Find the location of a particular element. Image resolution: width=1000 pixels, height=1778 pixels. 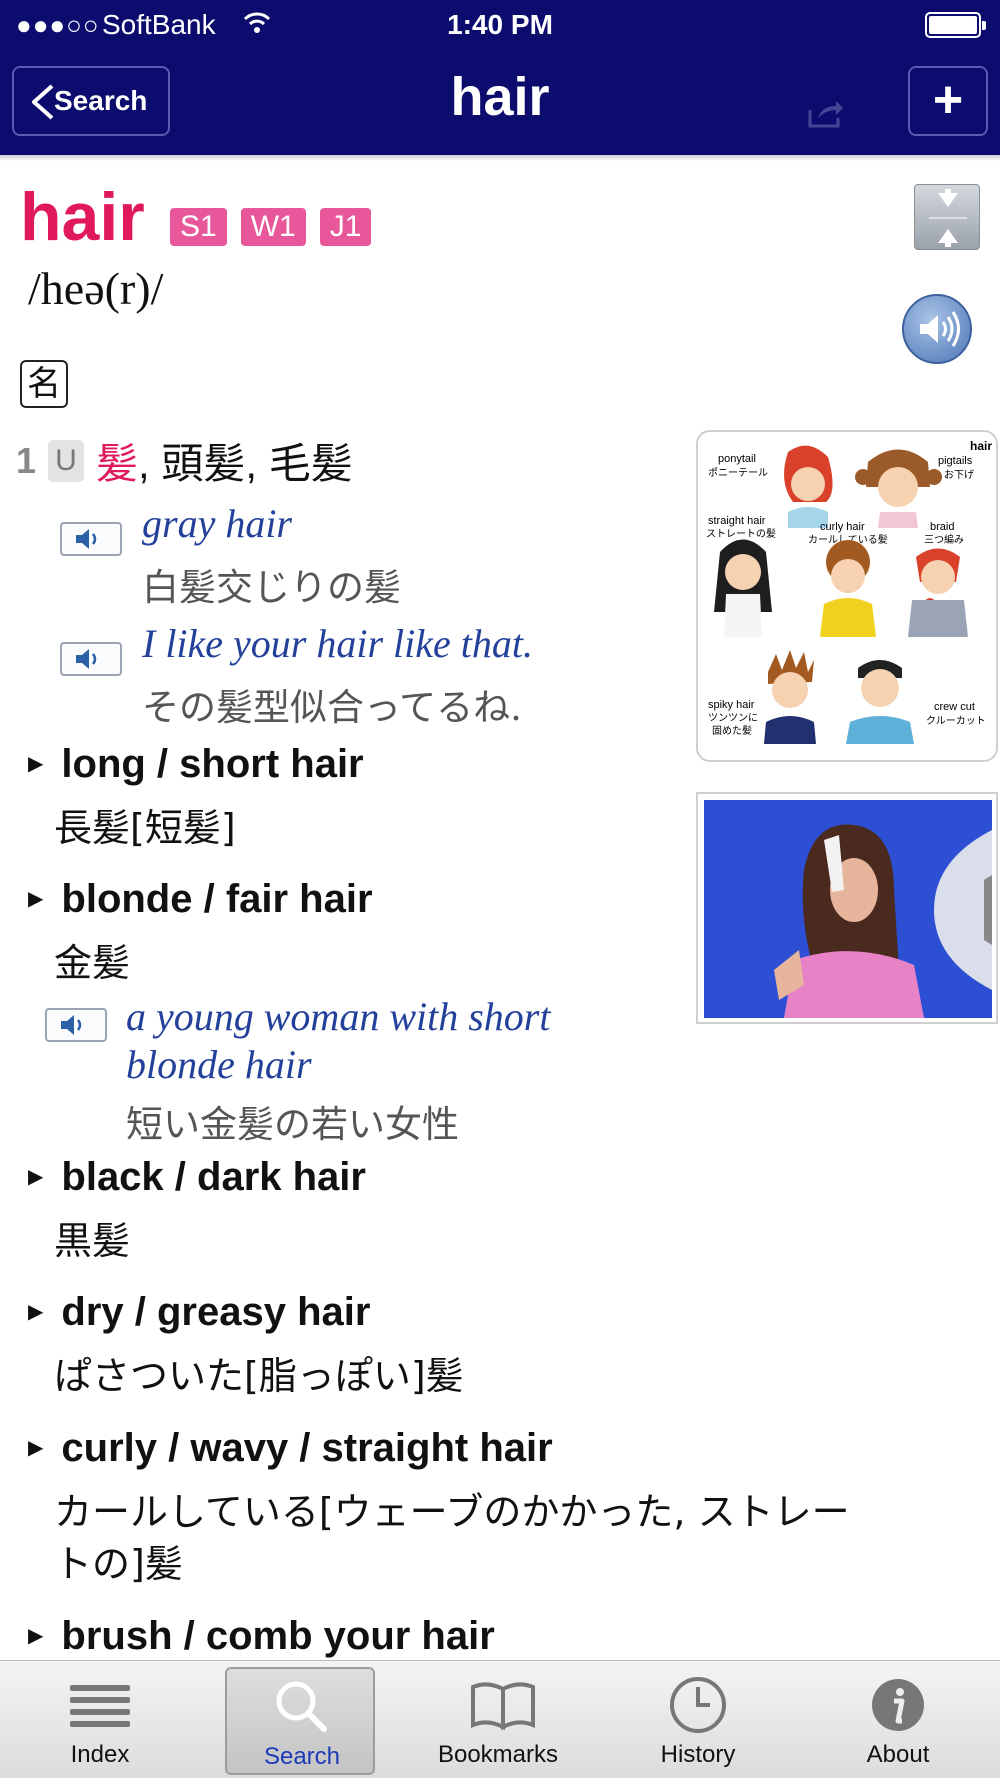

page-title: hair is located at coordinates (500, 97).